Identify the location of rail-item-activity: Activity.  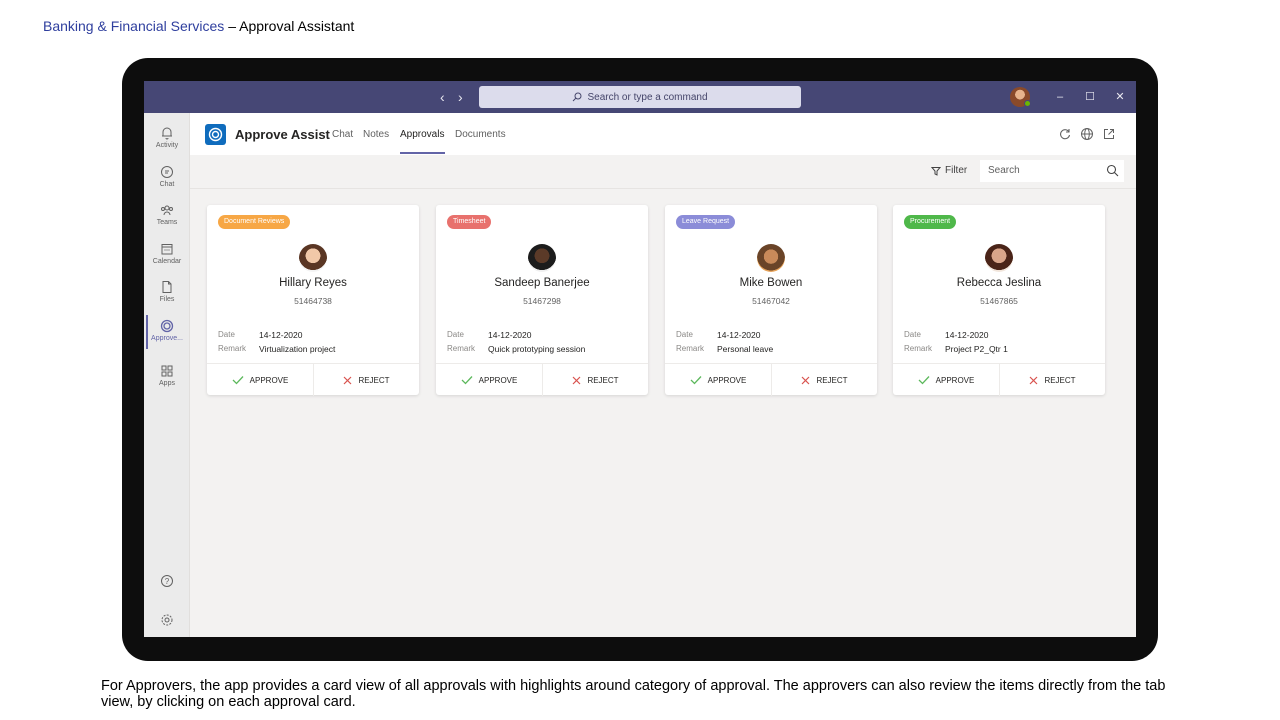
(167, 137).